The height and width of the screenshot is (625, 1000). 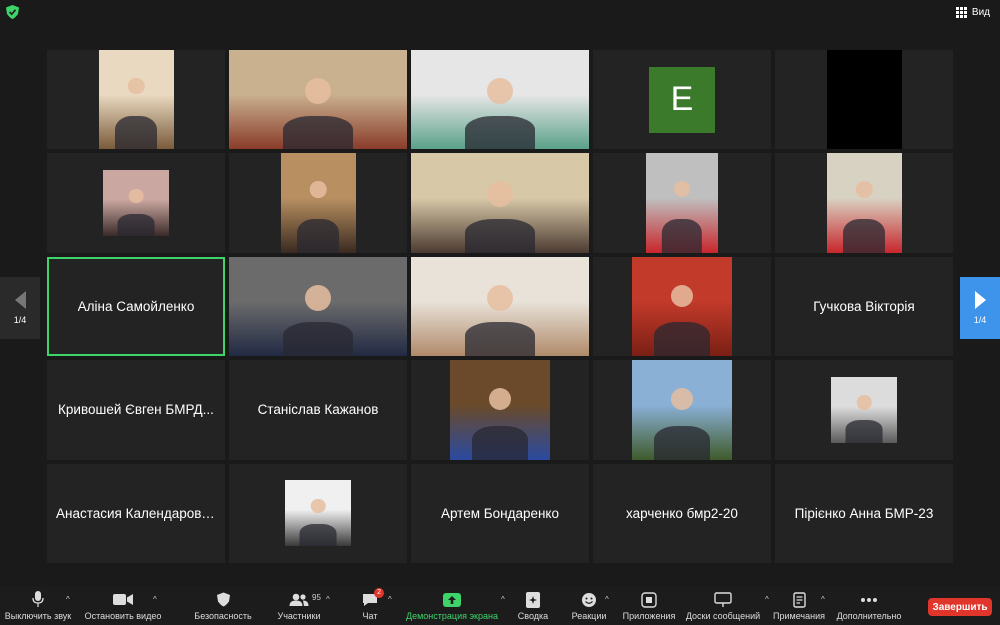 What do you see at coordinates (823, 599) in the screenshot?
I see `notes-caret-icon: ^` at bounding box center [823, 599].